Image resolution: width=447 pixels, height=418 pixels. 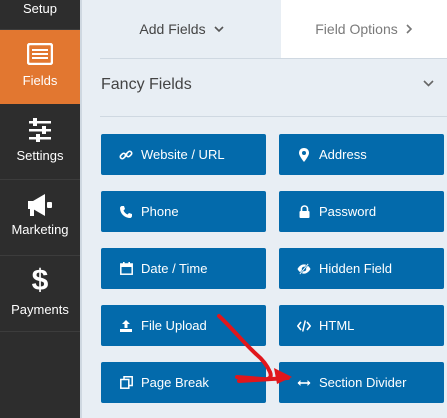 What do you see at coordinates (304, 212) in the screenshot?
I see `lock-icon` at bounding box center [304, 212].